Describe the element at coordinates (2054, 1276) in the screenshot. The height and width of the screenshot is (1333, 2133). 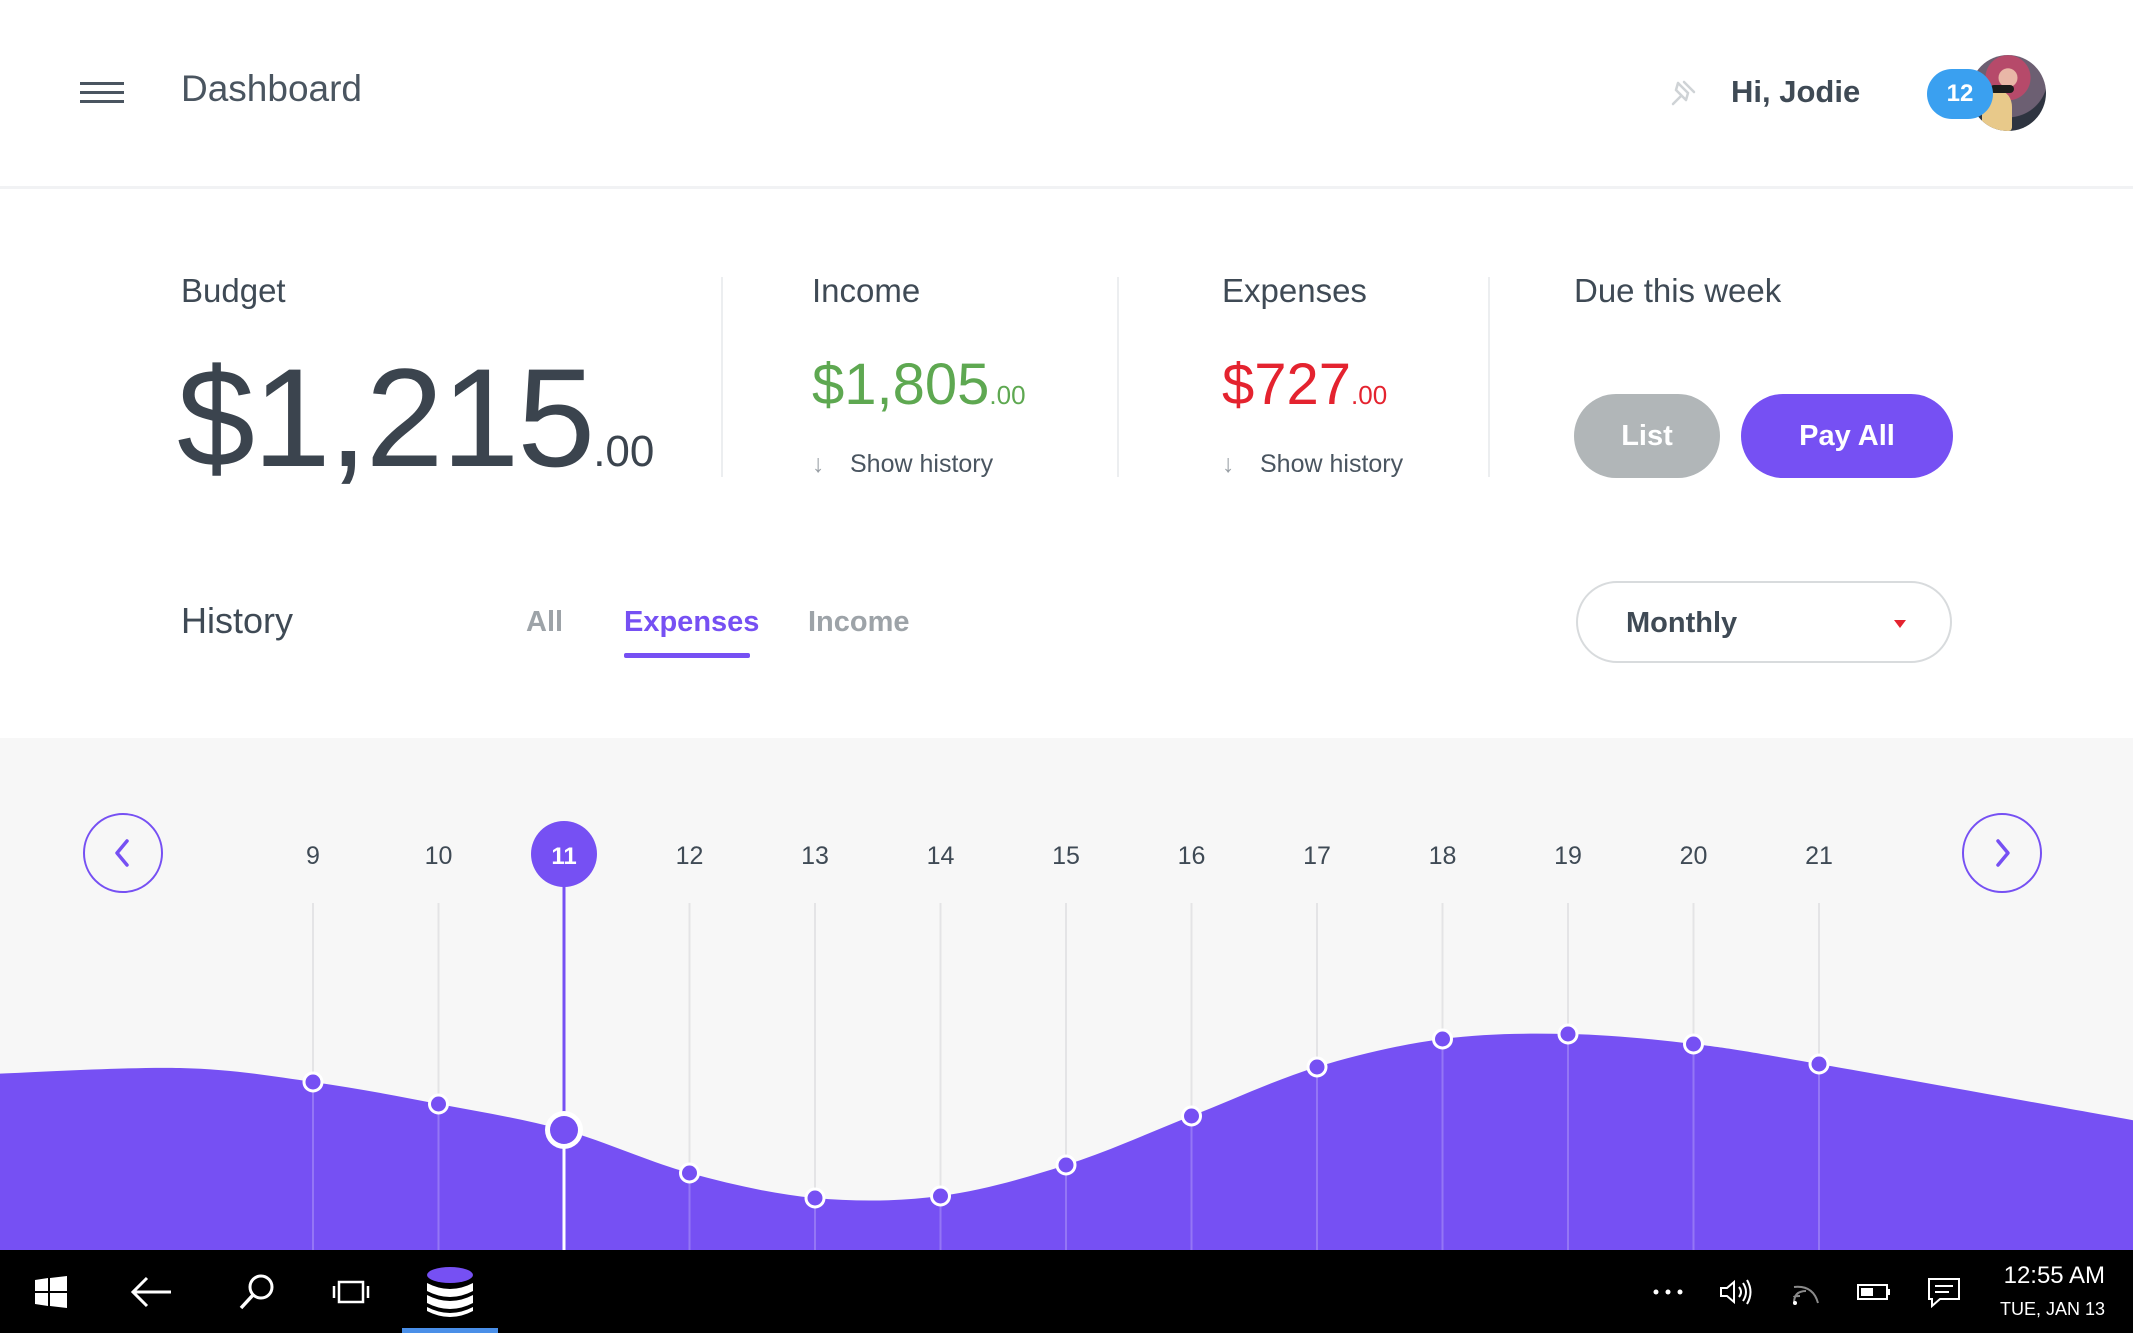
I see `clock-time: 12:55 AM` at that location.